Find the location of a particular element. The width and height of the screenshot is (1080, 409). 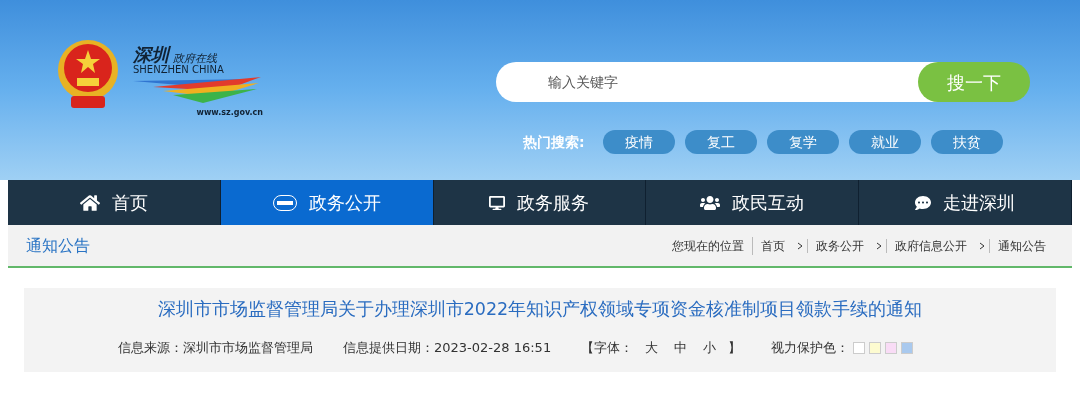

breadcrumb-link: 通知公告 is located at coordinates (1022, 245).